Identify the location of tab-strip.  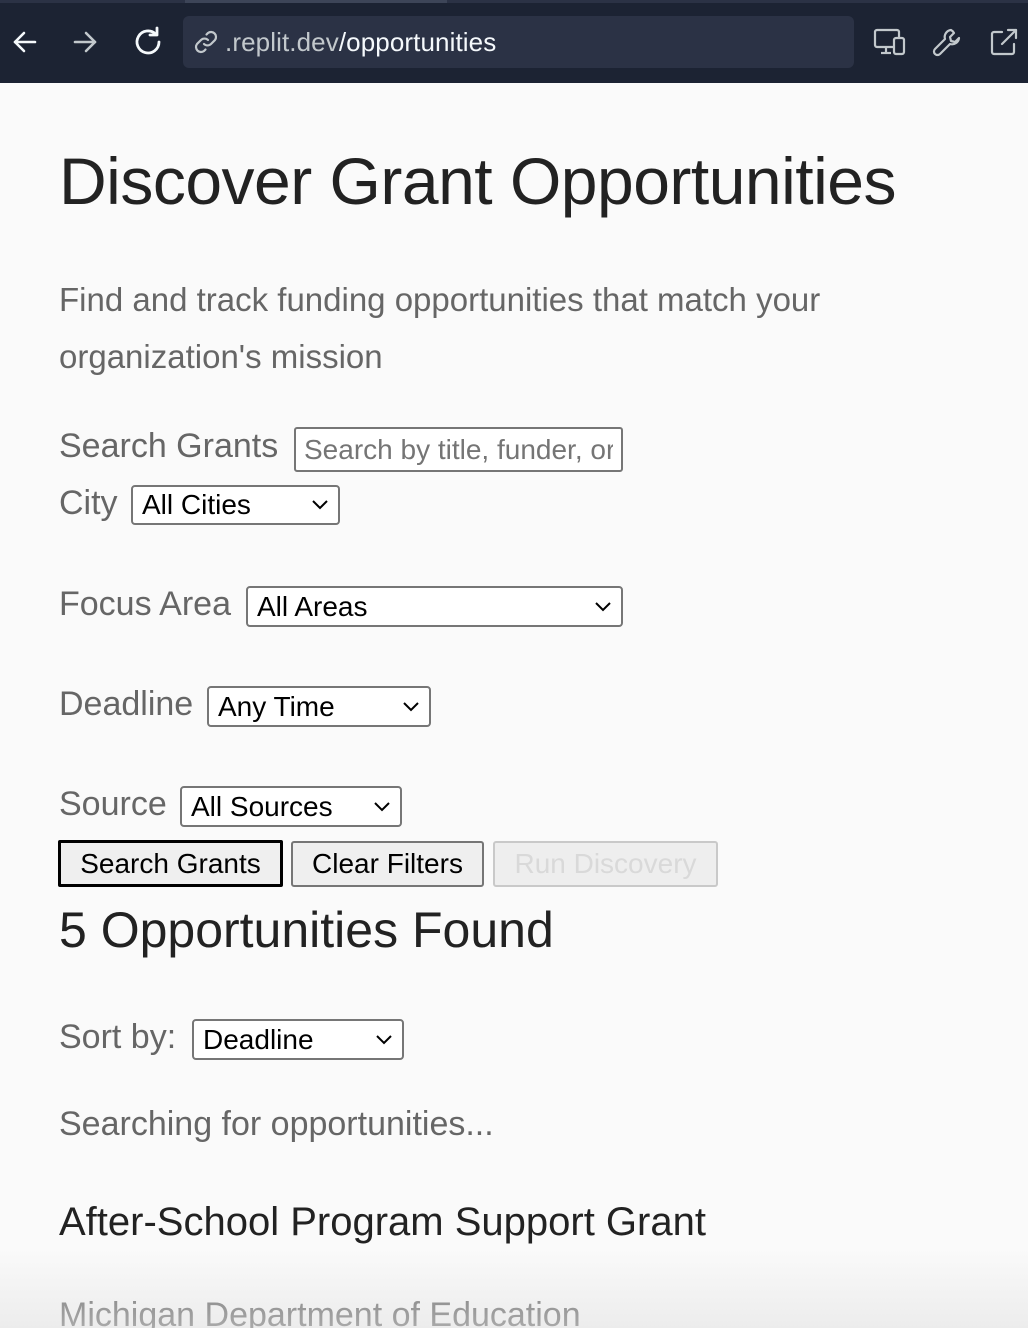
(514, 1).